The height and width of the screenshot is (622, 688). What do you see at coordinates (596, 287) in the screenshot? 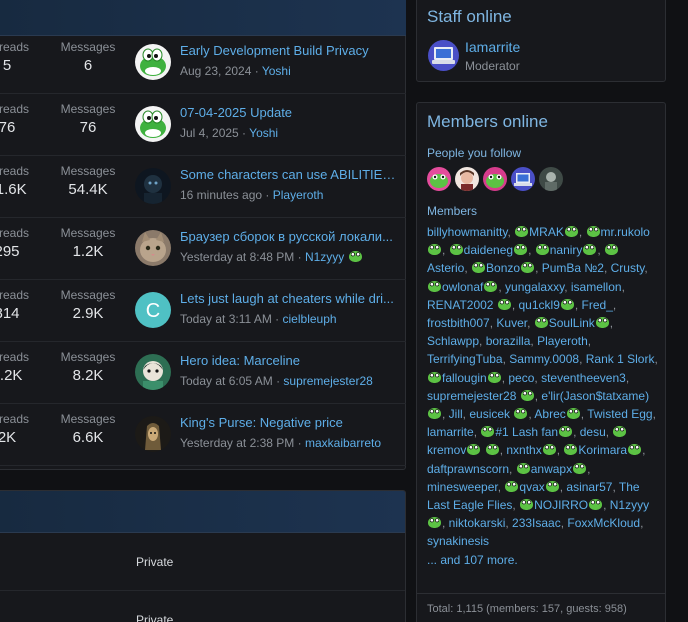
I see `member-link: isamellon` at bounding box center [596, 287].